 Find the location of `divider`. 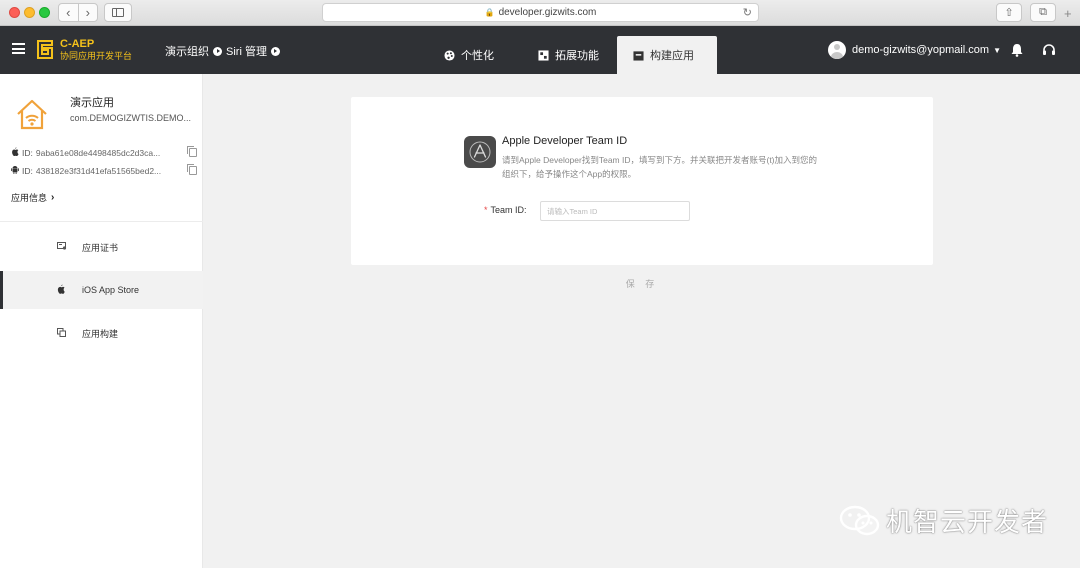

divider is located at coordinates (101, 221).